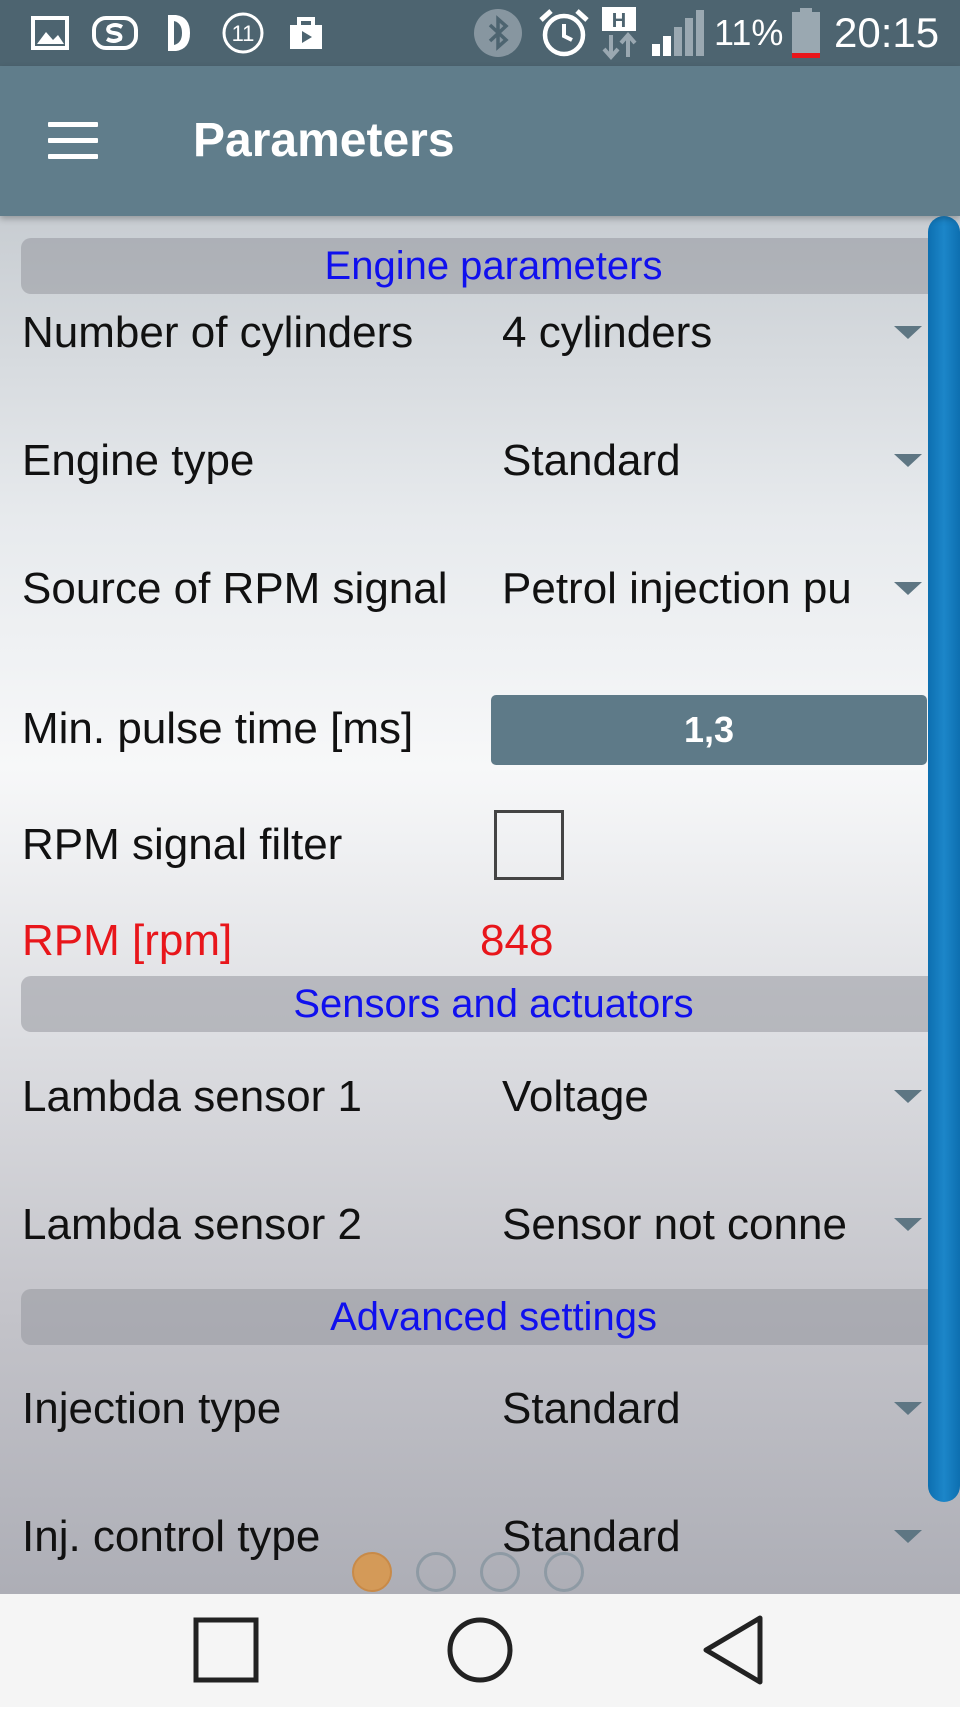 The width and height of the screenshot is (960, 1712). I want to click on hamburger-menu-icon, so click(75, 141).